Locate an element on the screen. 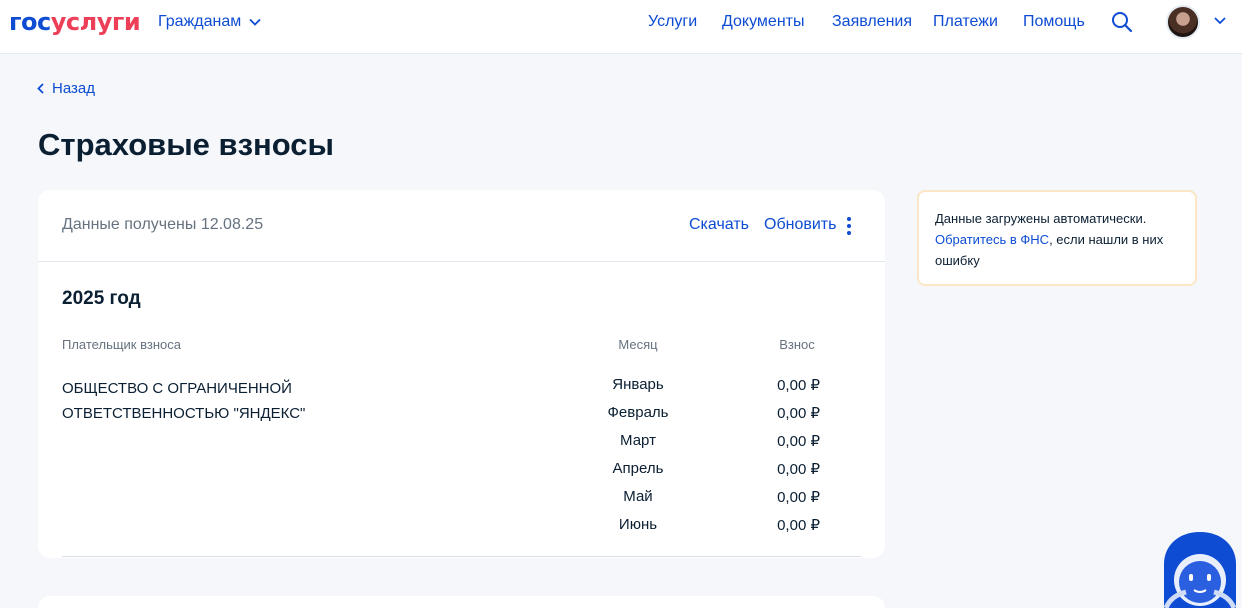 Image resolution: width=1242 pixels, height=608 pixels. citizens-label: Гражданам is located at coordinates (200, 21).